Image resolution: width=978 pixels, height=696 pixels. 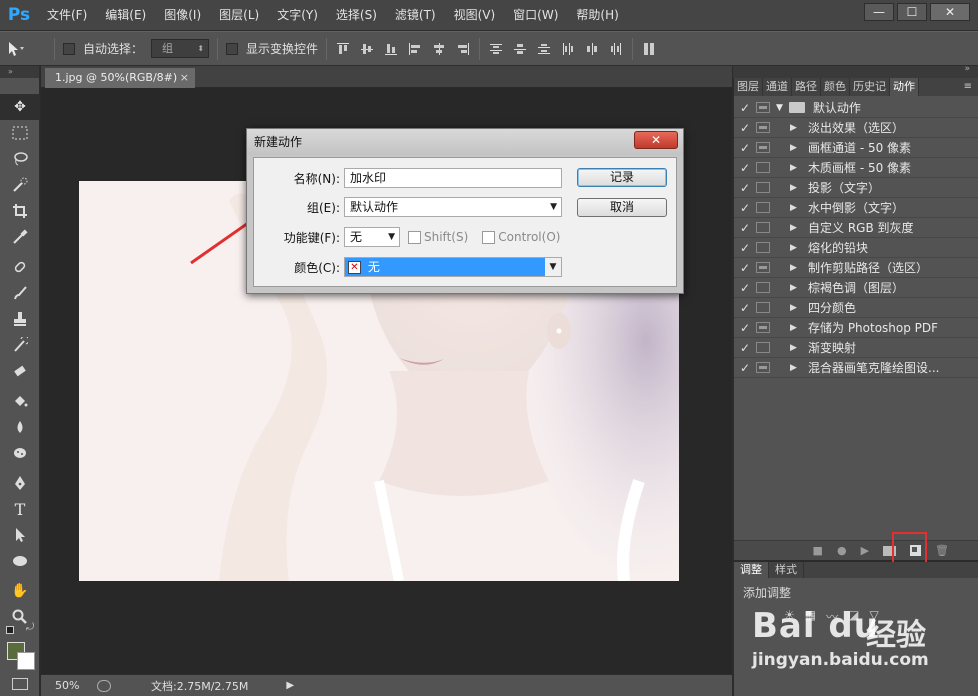 I want to click on distribute-vcenter-icon, so click(x=520, y=49).